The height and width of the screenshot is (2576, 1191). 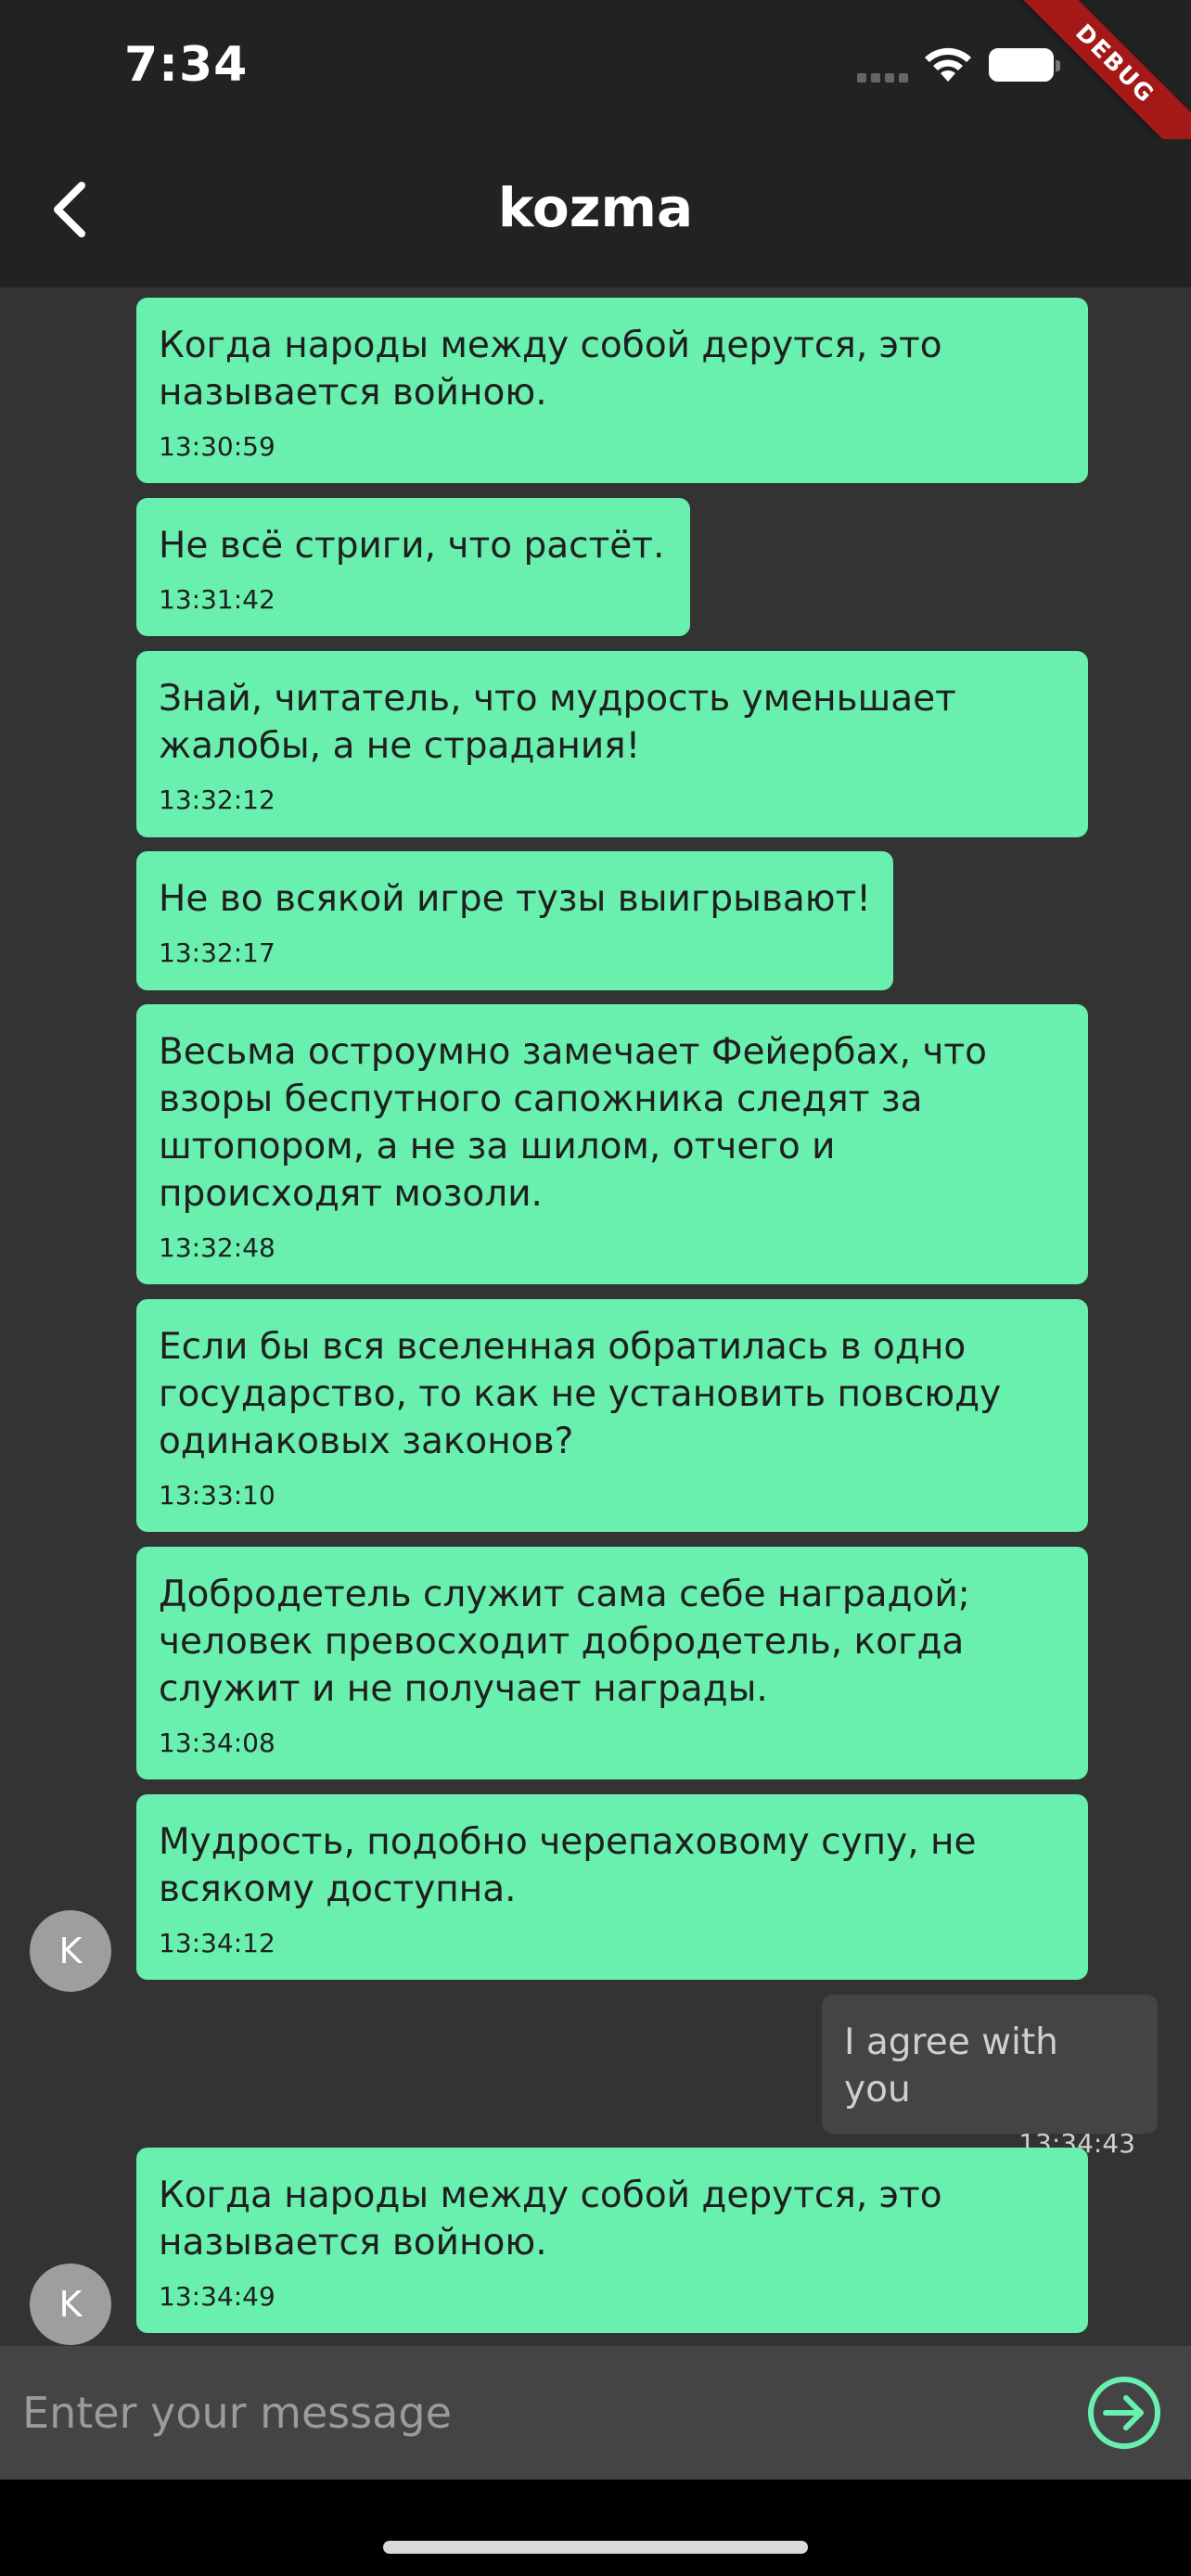 I want to click on message-time: 13:30:59, so click(x=217, y=447).